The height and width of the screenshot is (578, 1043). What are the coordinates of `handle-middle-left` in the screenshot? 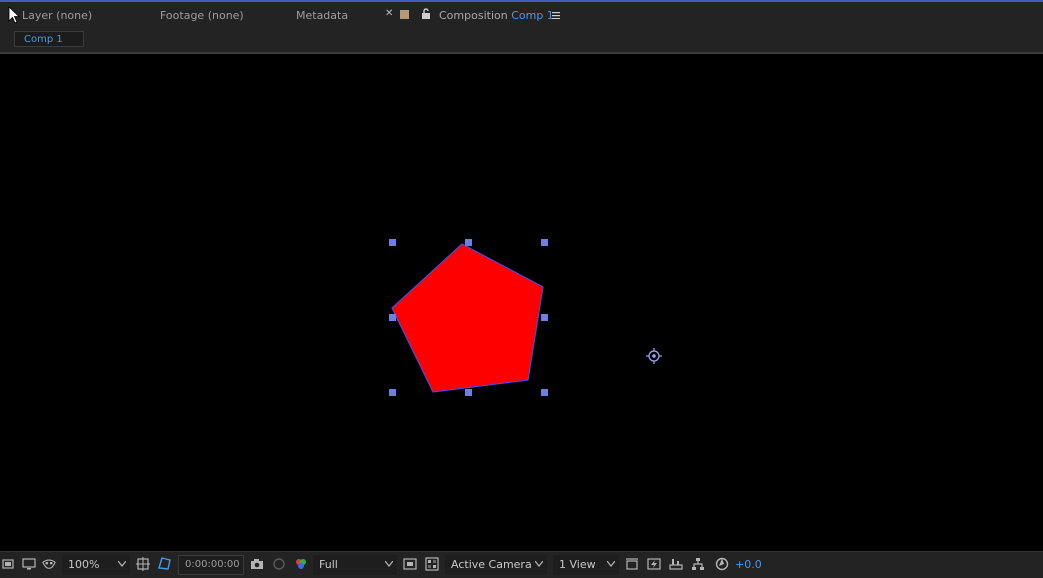 It's located at (392, 317).